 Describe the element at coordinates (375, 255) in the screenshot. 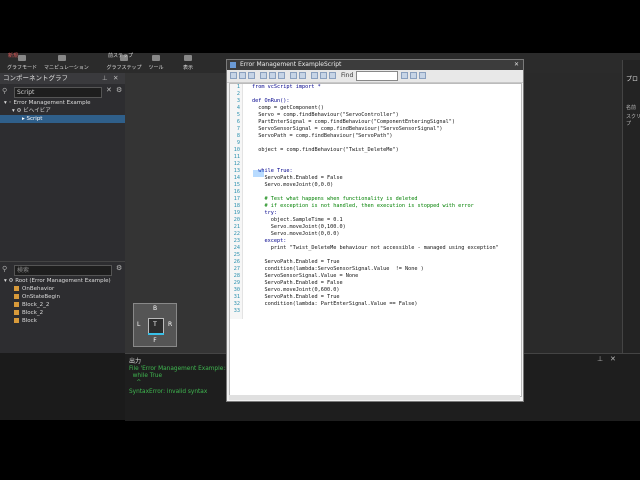

I see `code-line: 25` at that location.